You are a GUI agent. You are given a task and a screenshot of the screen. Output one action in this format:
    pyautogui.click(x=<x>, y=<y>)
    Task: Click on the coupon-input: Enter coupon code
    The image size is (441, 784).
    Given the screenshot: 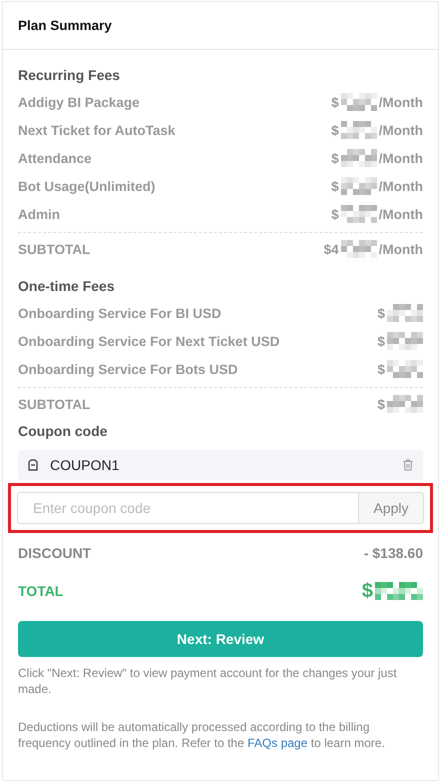 What is the action you would take?
    pyautogui.click(x=187, y=508)
    